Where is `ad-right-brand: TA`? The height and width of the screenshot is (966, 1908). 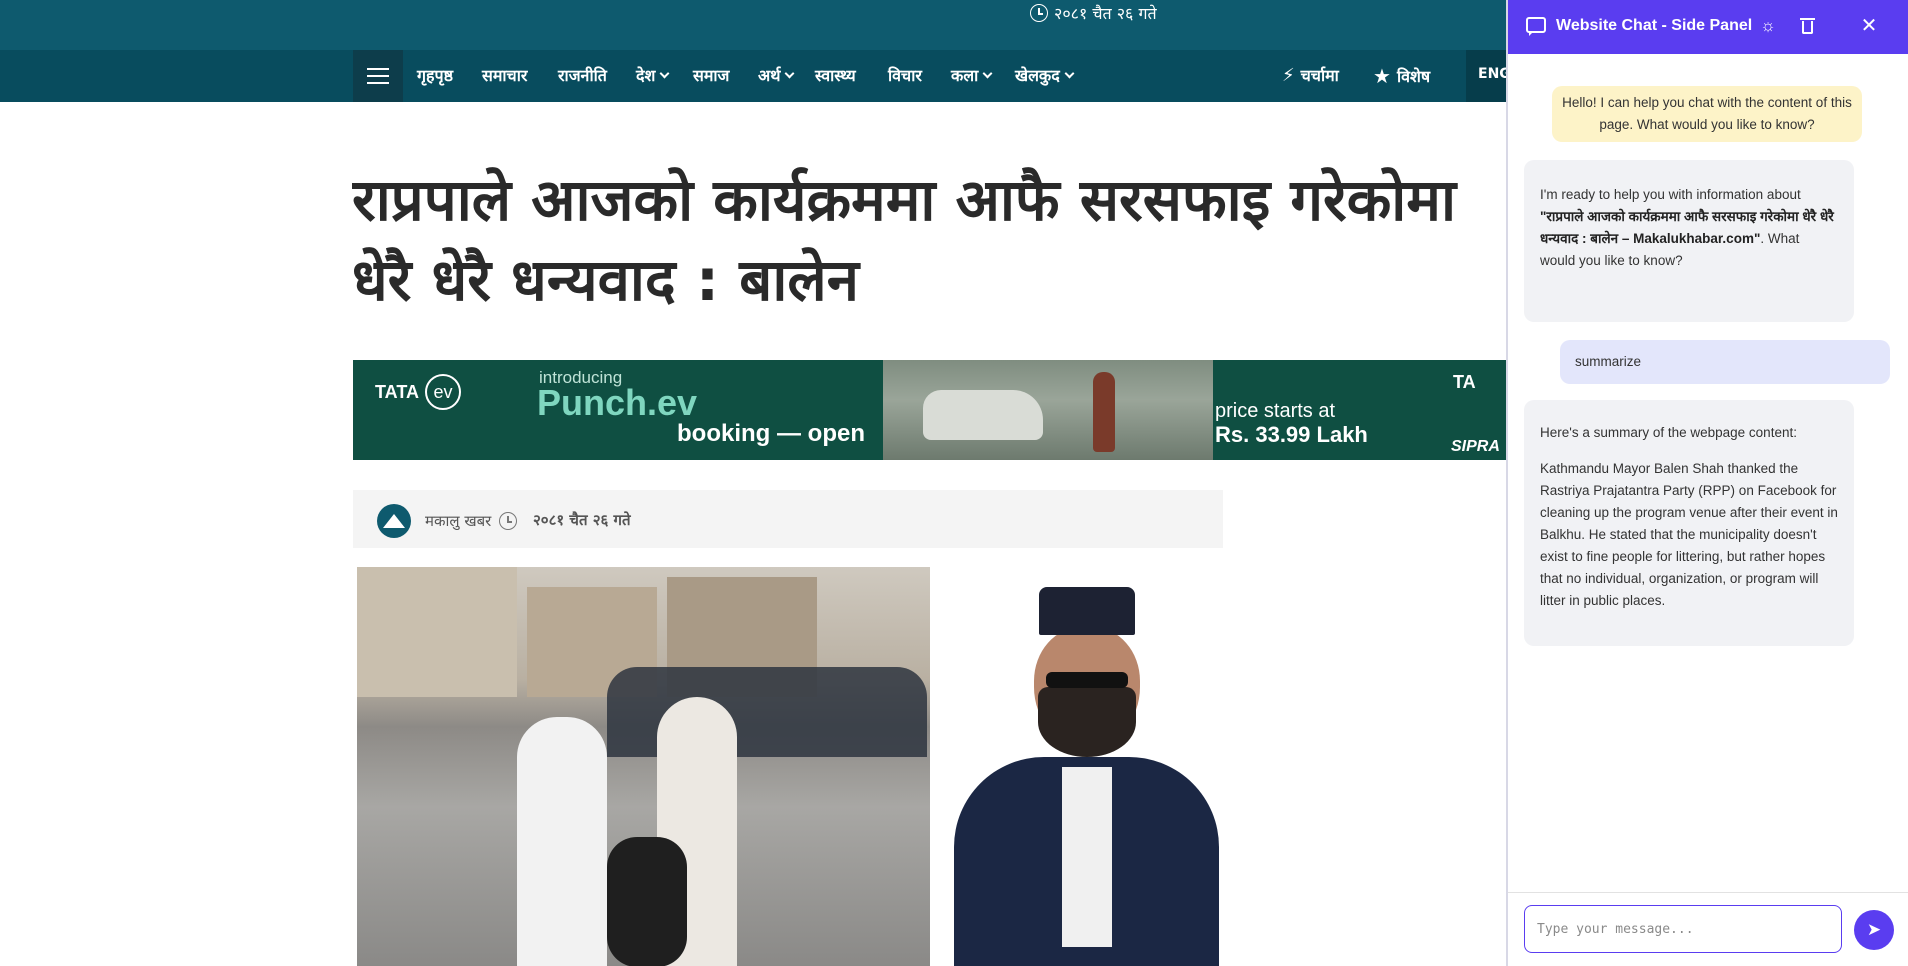 ad-right-brand: TA is located at coordinates (1464, 382).